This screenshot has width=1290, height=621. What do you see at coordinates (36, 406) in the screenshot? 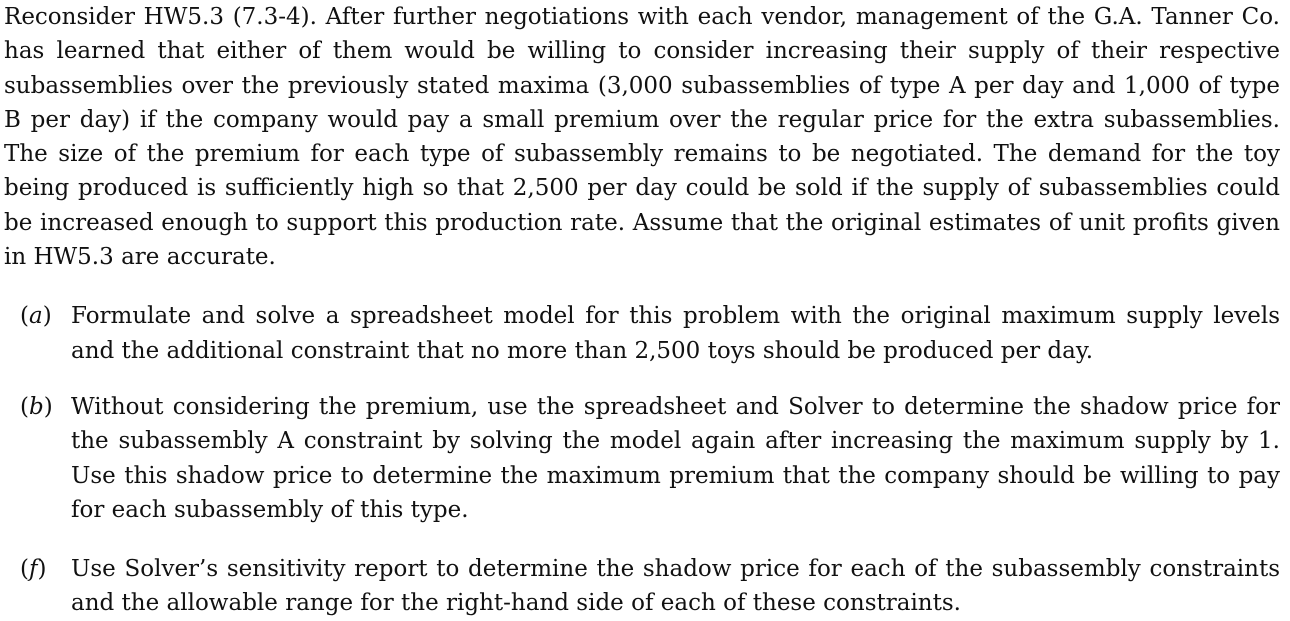
I see `question-marker-b: (b)` at bounding box center [36, 406].